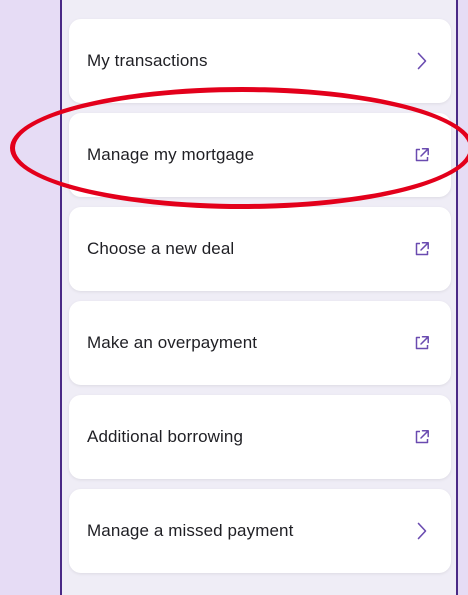 This screenshot has width=468, height=595. Describe the element at coordinates (260, 155) in the screenshot. I see `menu-item-manage-my-mortgage: Manage my mortgage` at that location.